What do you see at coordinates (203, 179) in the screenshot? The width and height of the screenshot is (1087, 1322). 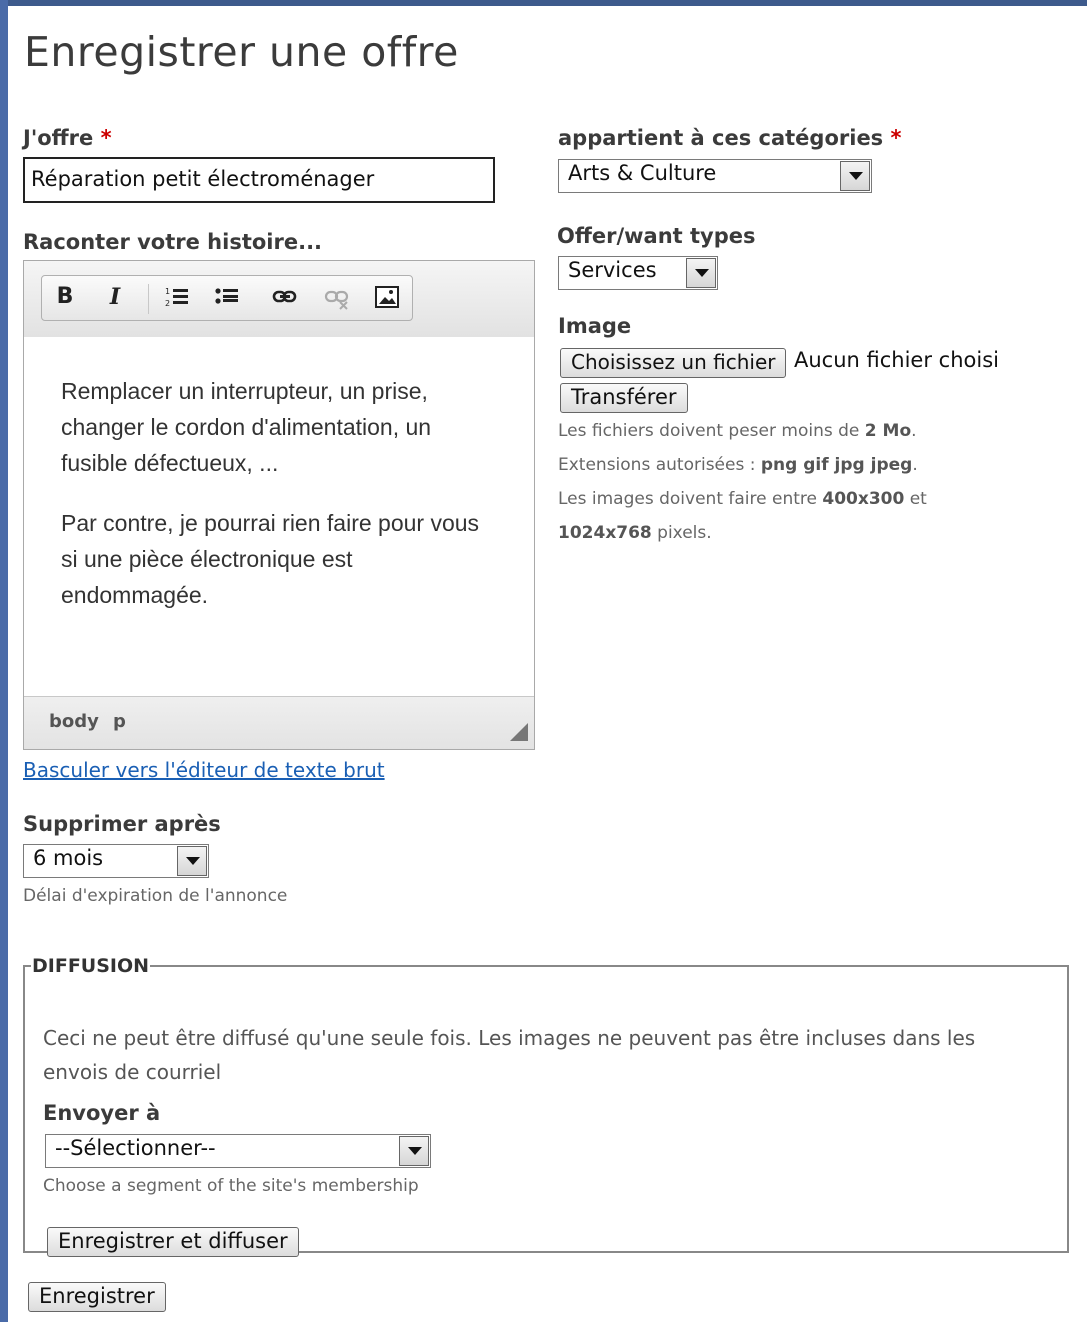 I see `offer-title-value: Réparation petit électroménager` at bounding box center [203, 179].